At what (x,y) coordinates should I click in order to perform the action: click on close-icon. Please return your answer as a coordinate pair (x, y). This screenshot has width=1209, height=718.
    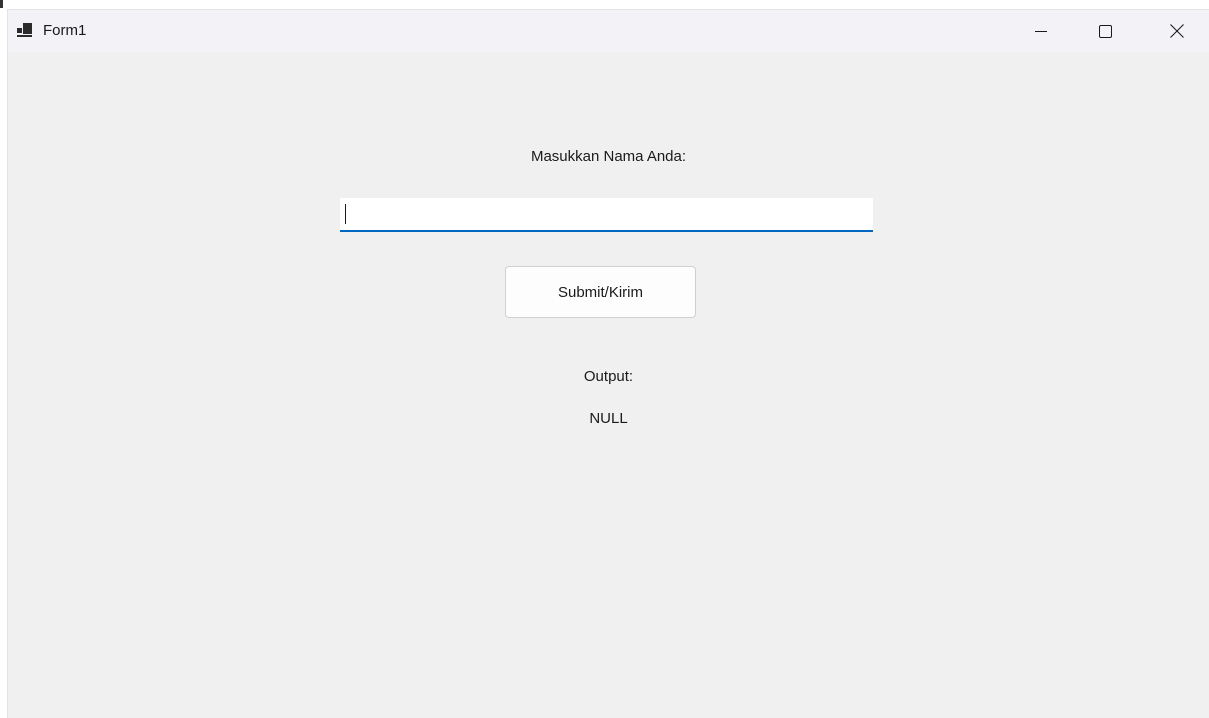
    Looking at the image, I should click on (1177, 31).